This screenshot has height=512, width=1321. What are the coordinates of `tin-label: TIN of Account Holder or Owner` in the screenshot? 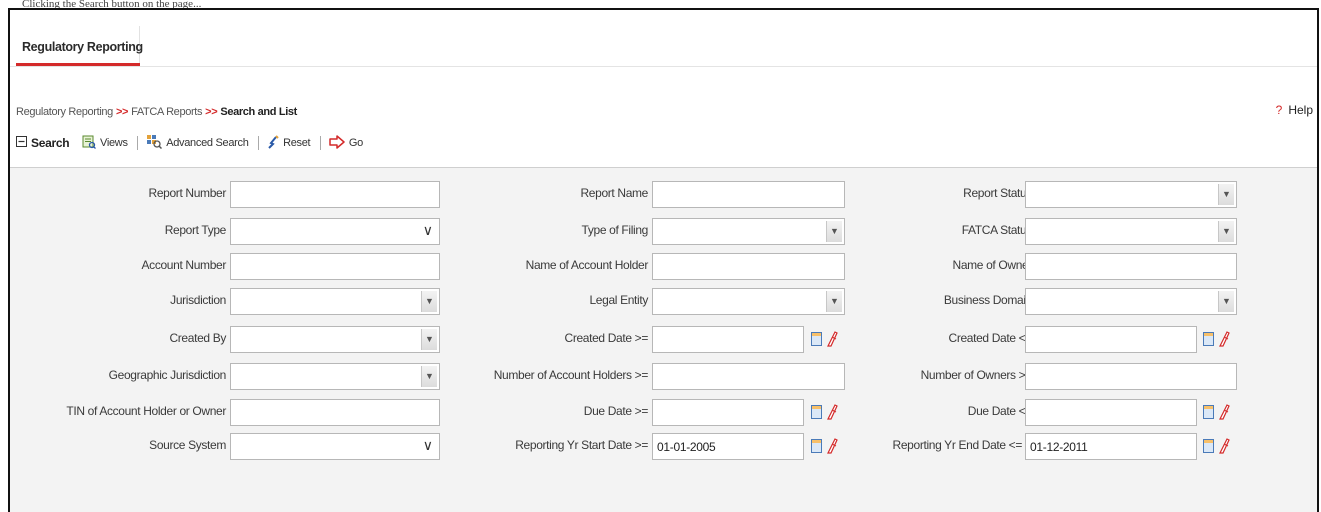 It's located at (146, 411).